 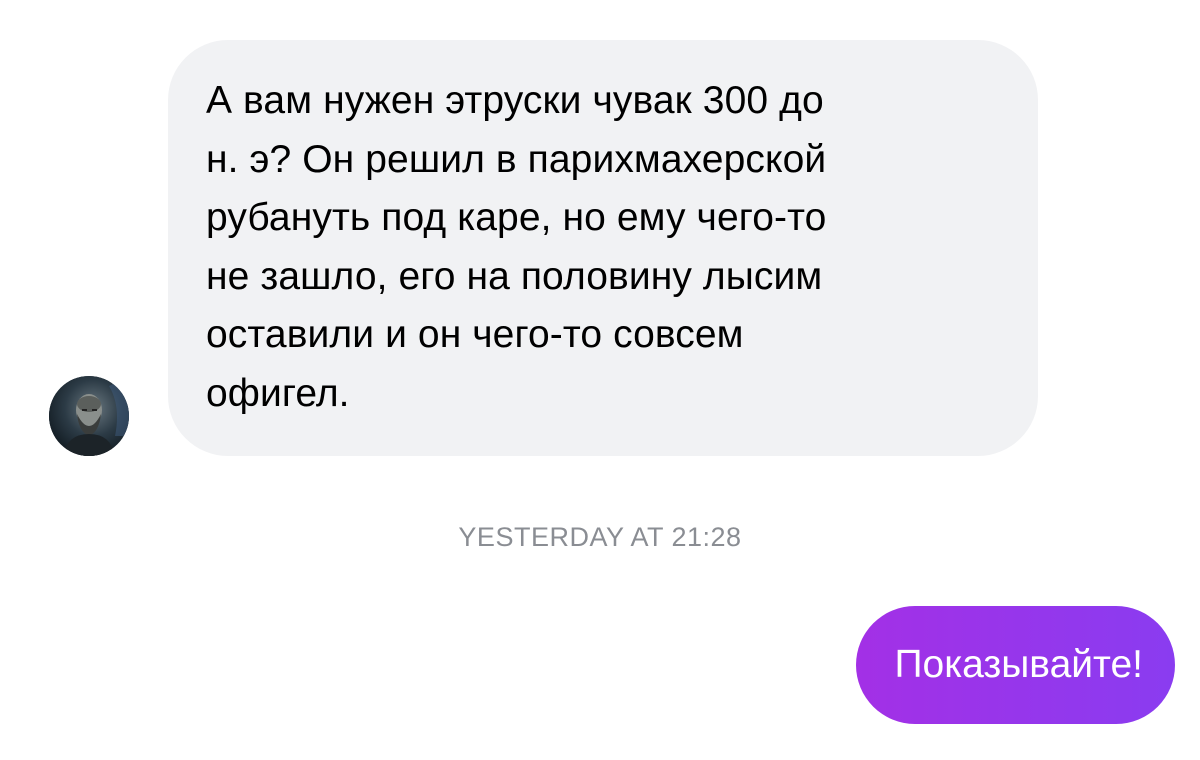 I want to click on avatar-portrait-icon, so click(x=89, y=416).